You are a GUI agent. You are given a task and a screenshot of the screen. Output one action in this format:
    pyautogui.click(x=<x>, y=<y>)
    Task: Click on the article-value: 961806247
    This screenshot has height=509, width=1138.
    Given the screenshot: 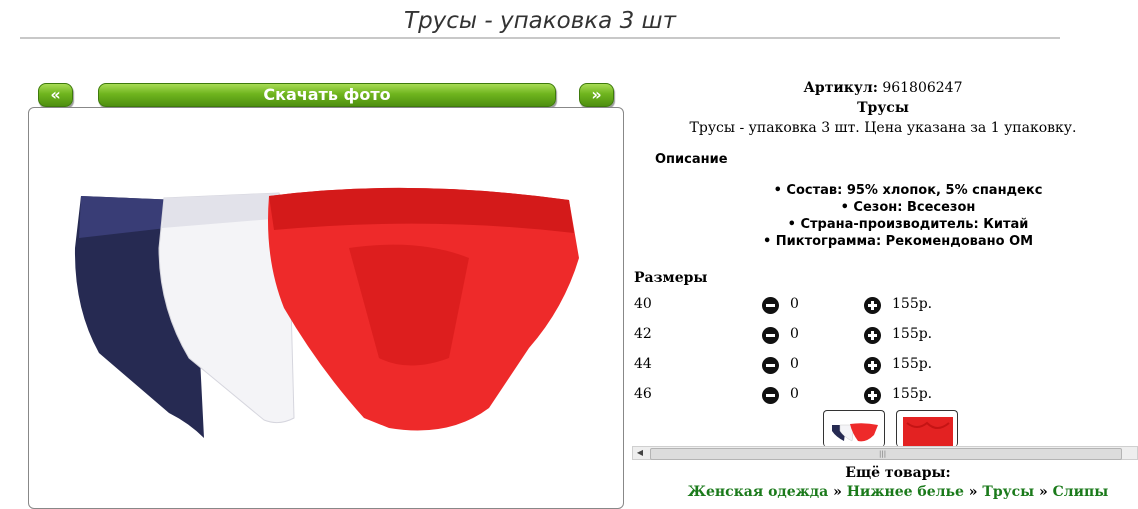 What is the action you would take?
    pyautogui.click(x=922, y=88)
    